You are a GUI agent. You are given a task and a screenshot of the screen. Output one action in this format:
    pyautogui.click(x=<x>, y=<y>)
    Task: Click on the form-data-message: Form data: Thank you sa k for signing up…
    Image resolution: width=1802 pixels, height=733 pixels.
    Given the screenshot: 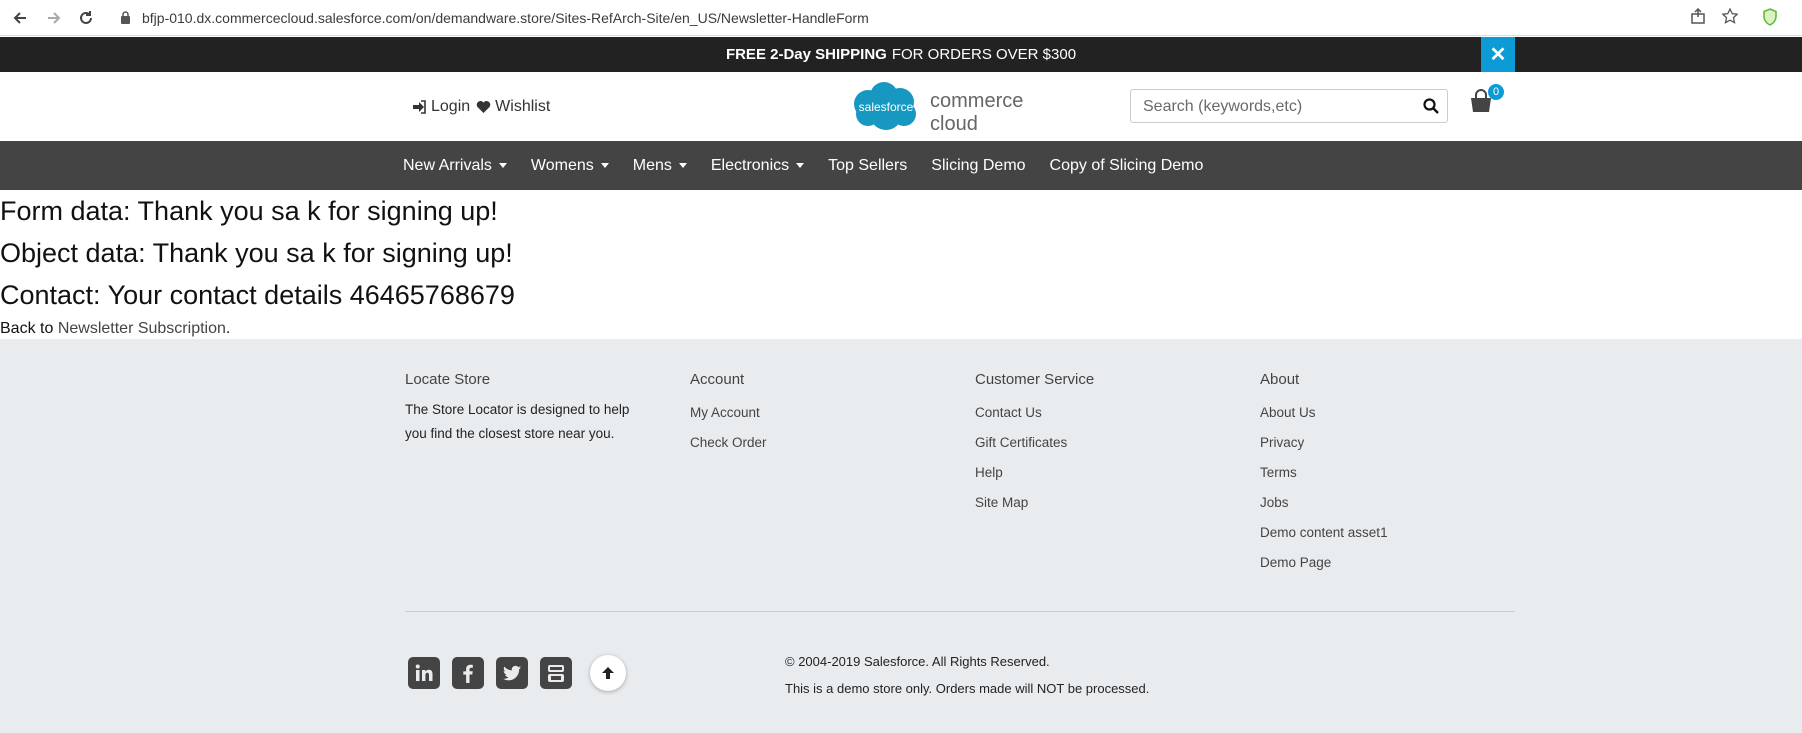 What is the action you would take?
    pyautogui.click(x=249, y=211)
    